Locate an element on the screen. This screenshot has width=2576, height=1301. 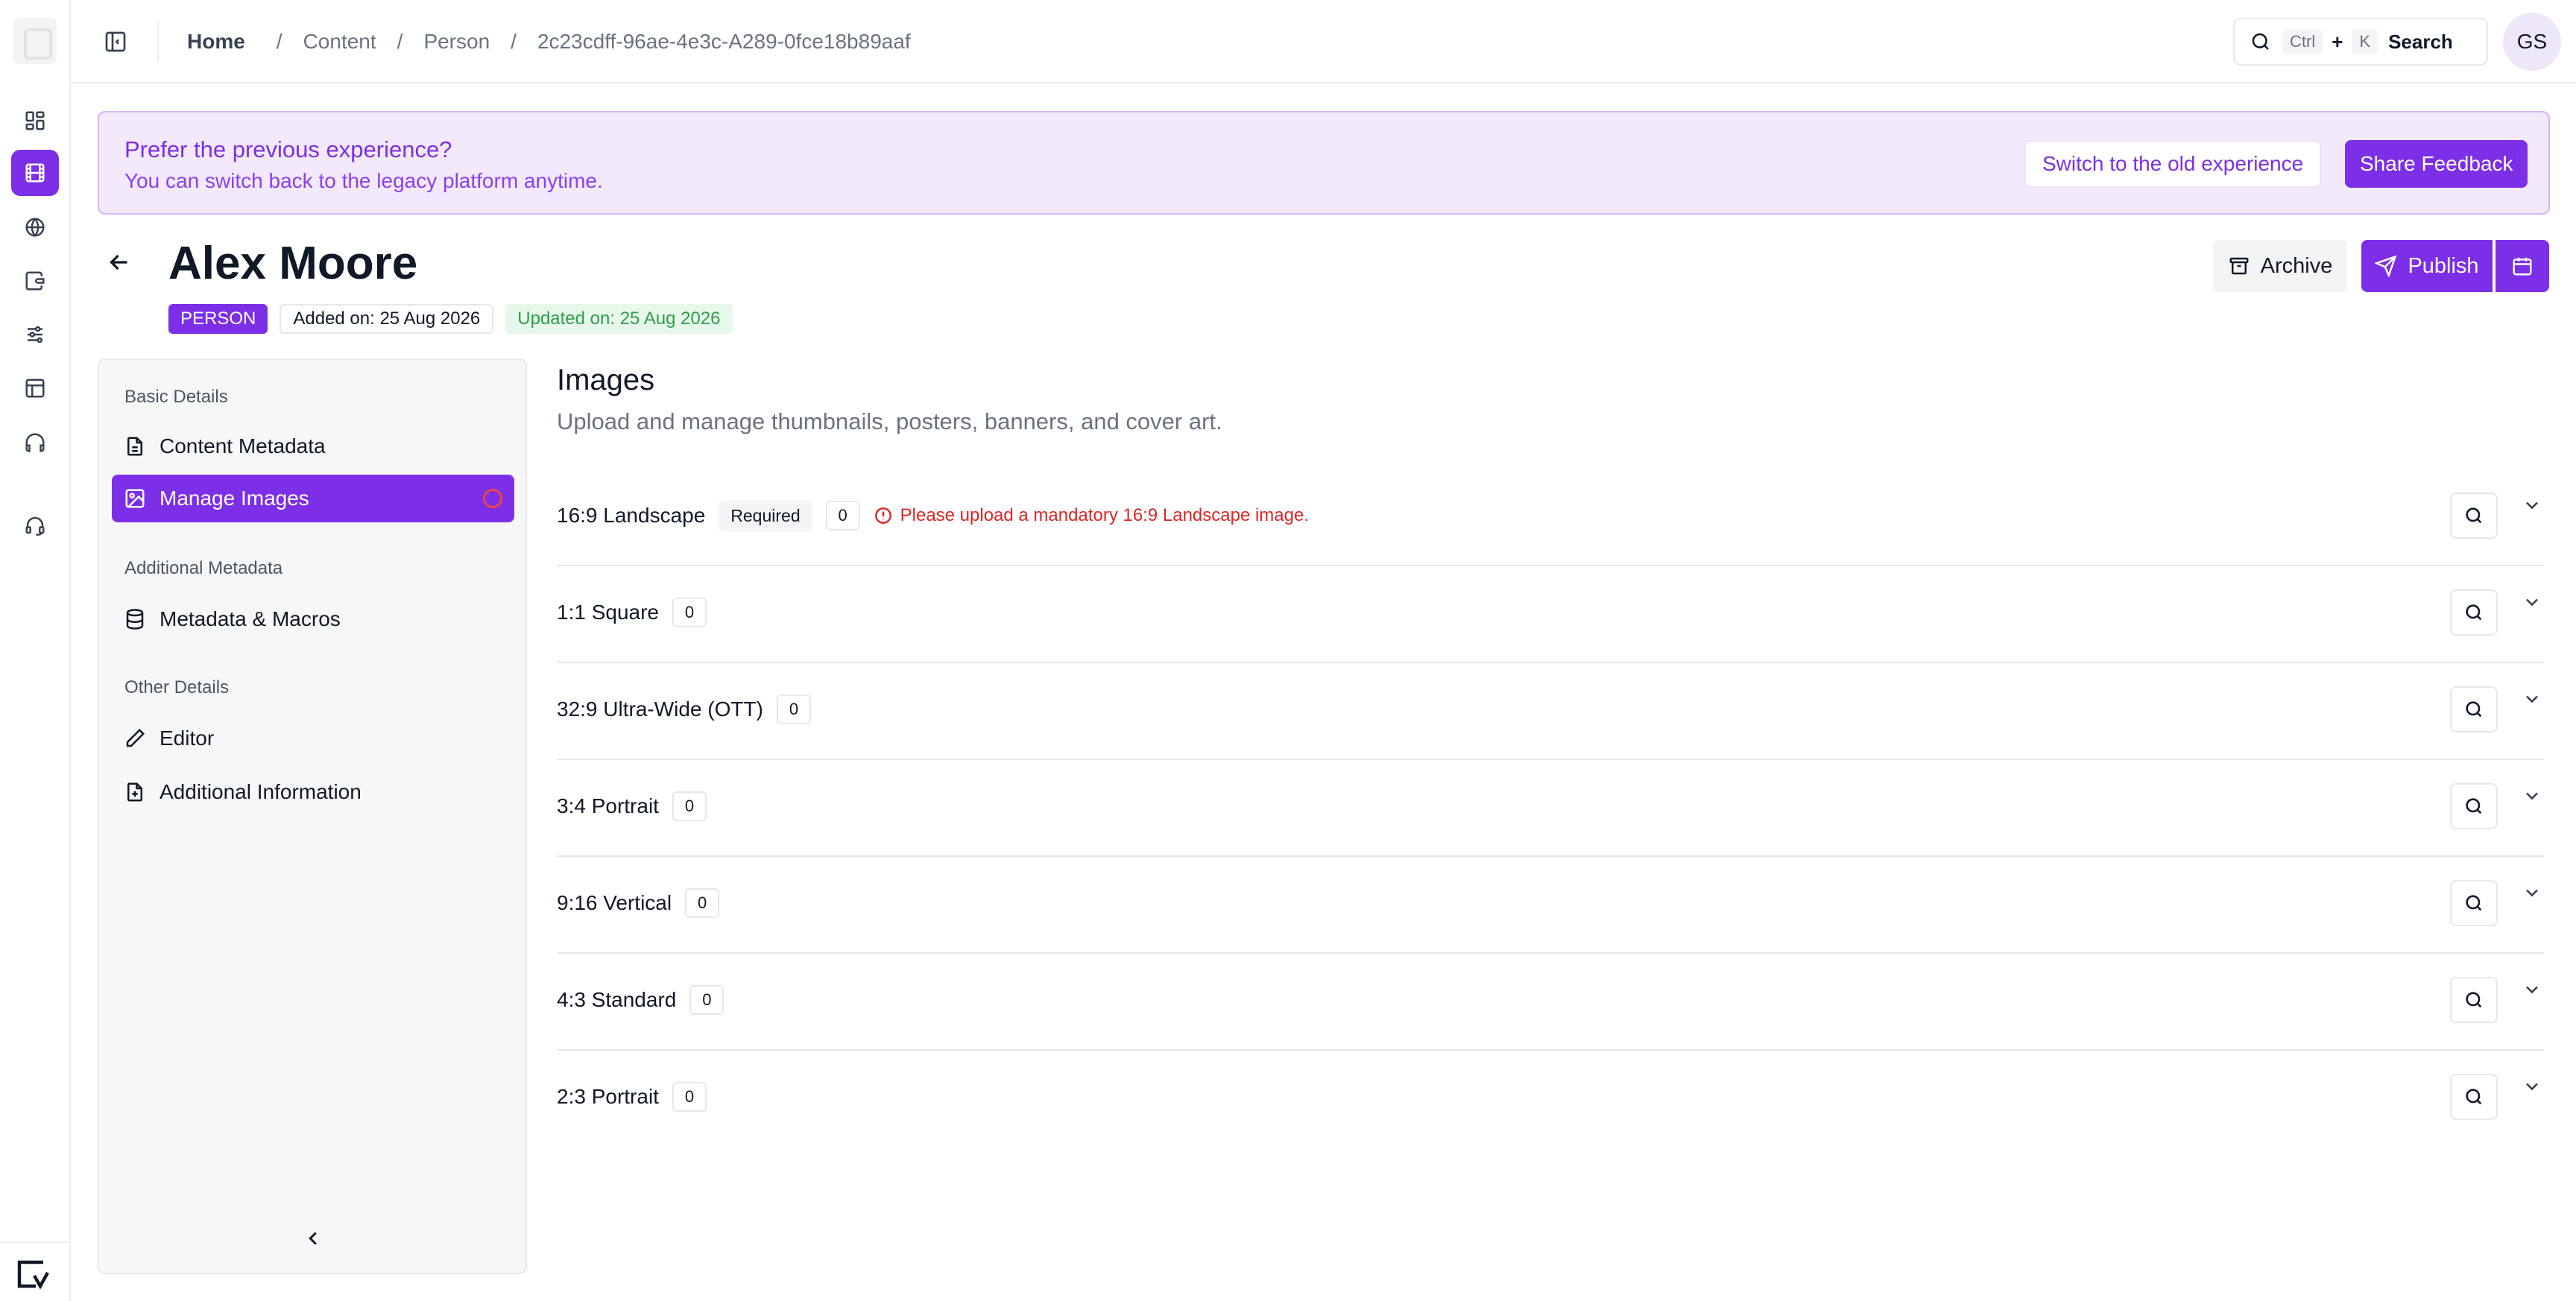
banner-title: Prefer the previous experience? is located at coordinates (288, 149).